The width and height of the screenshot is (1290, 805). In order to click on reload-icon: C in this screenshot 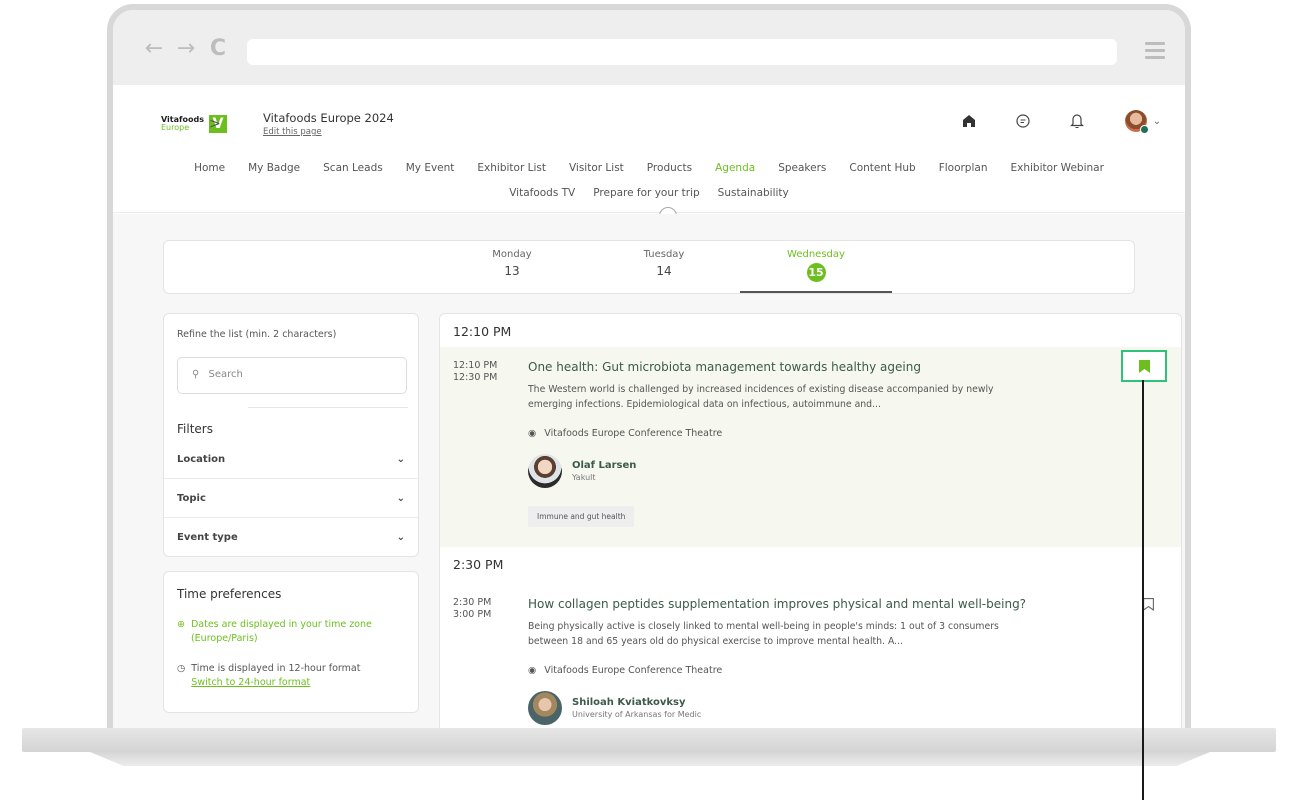, I will do `click(218, 48)`.